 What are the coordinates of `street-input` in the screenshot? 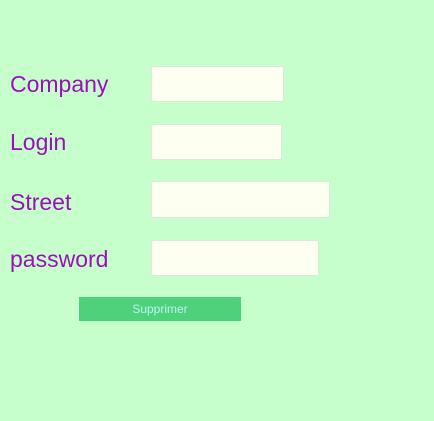 It's located at (240, 199).